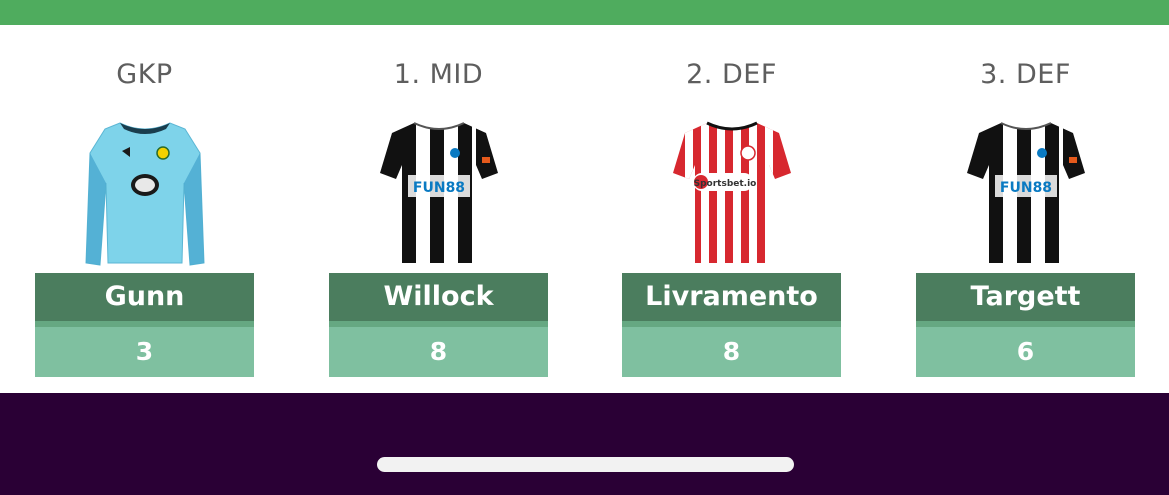  What do you see at coordinates (724, 184) in the screenshot?
I see `svg-text: Sportsbet.io` at bounding box center [724, 184].